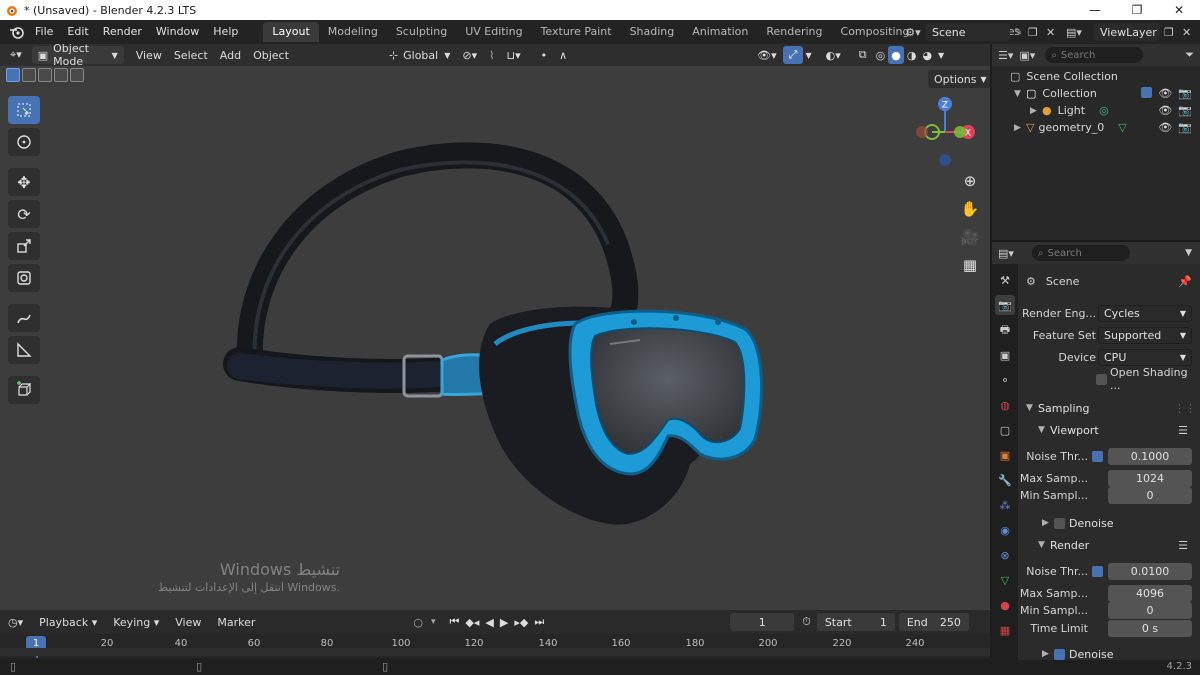  What do you see at coordinates (1005, 430) in the screenshot?
I see `collection-tab-icon: ▢` at bounding box center [1005, 430].